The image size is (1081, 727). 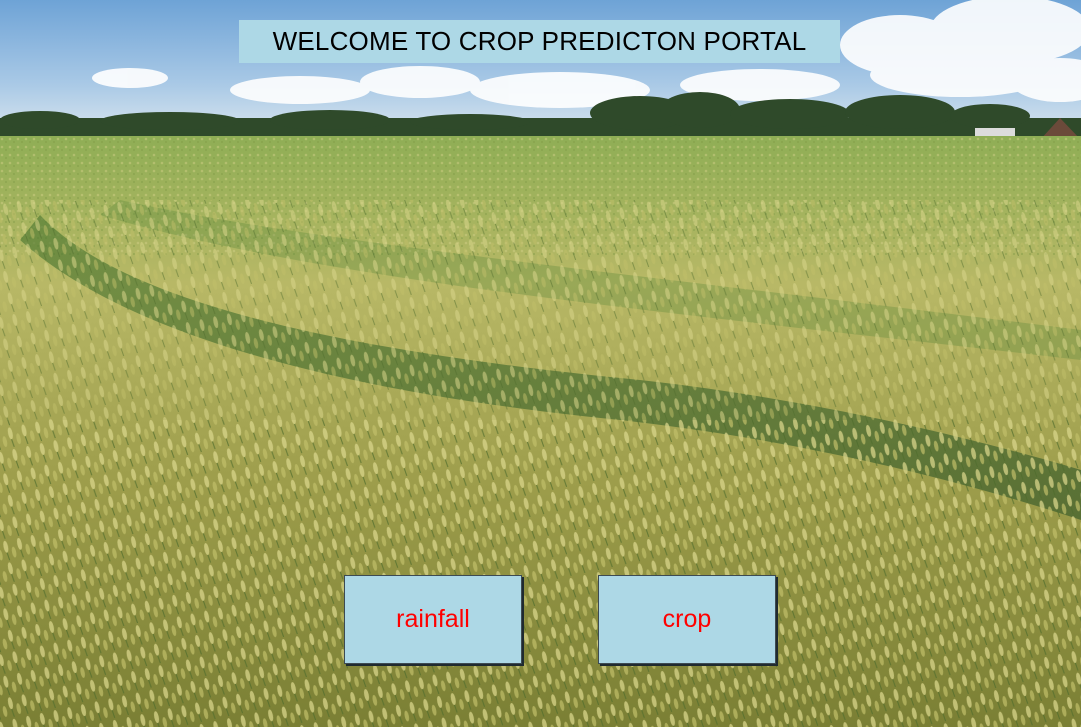 I want to click on page-title: WELCOME TO CROP PREDICTON PORTAL, so click(x=539, y=41).